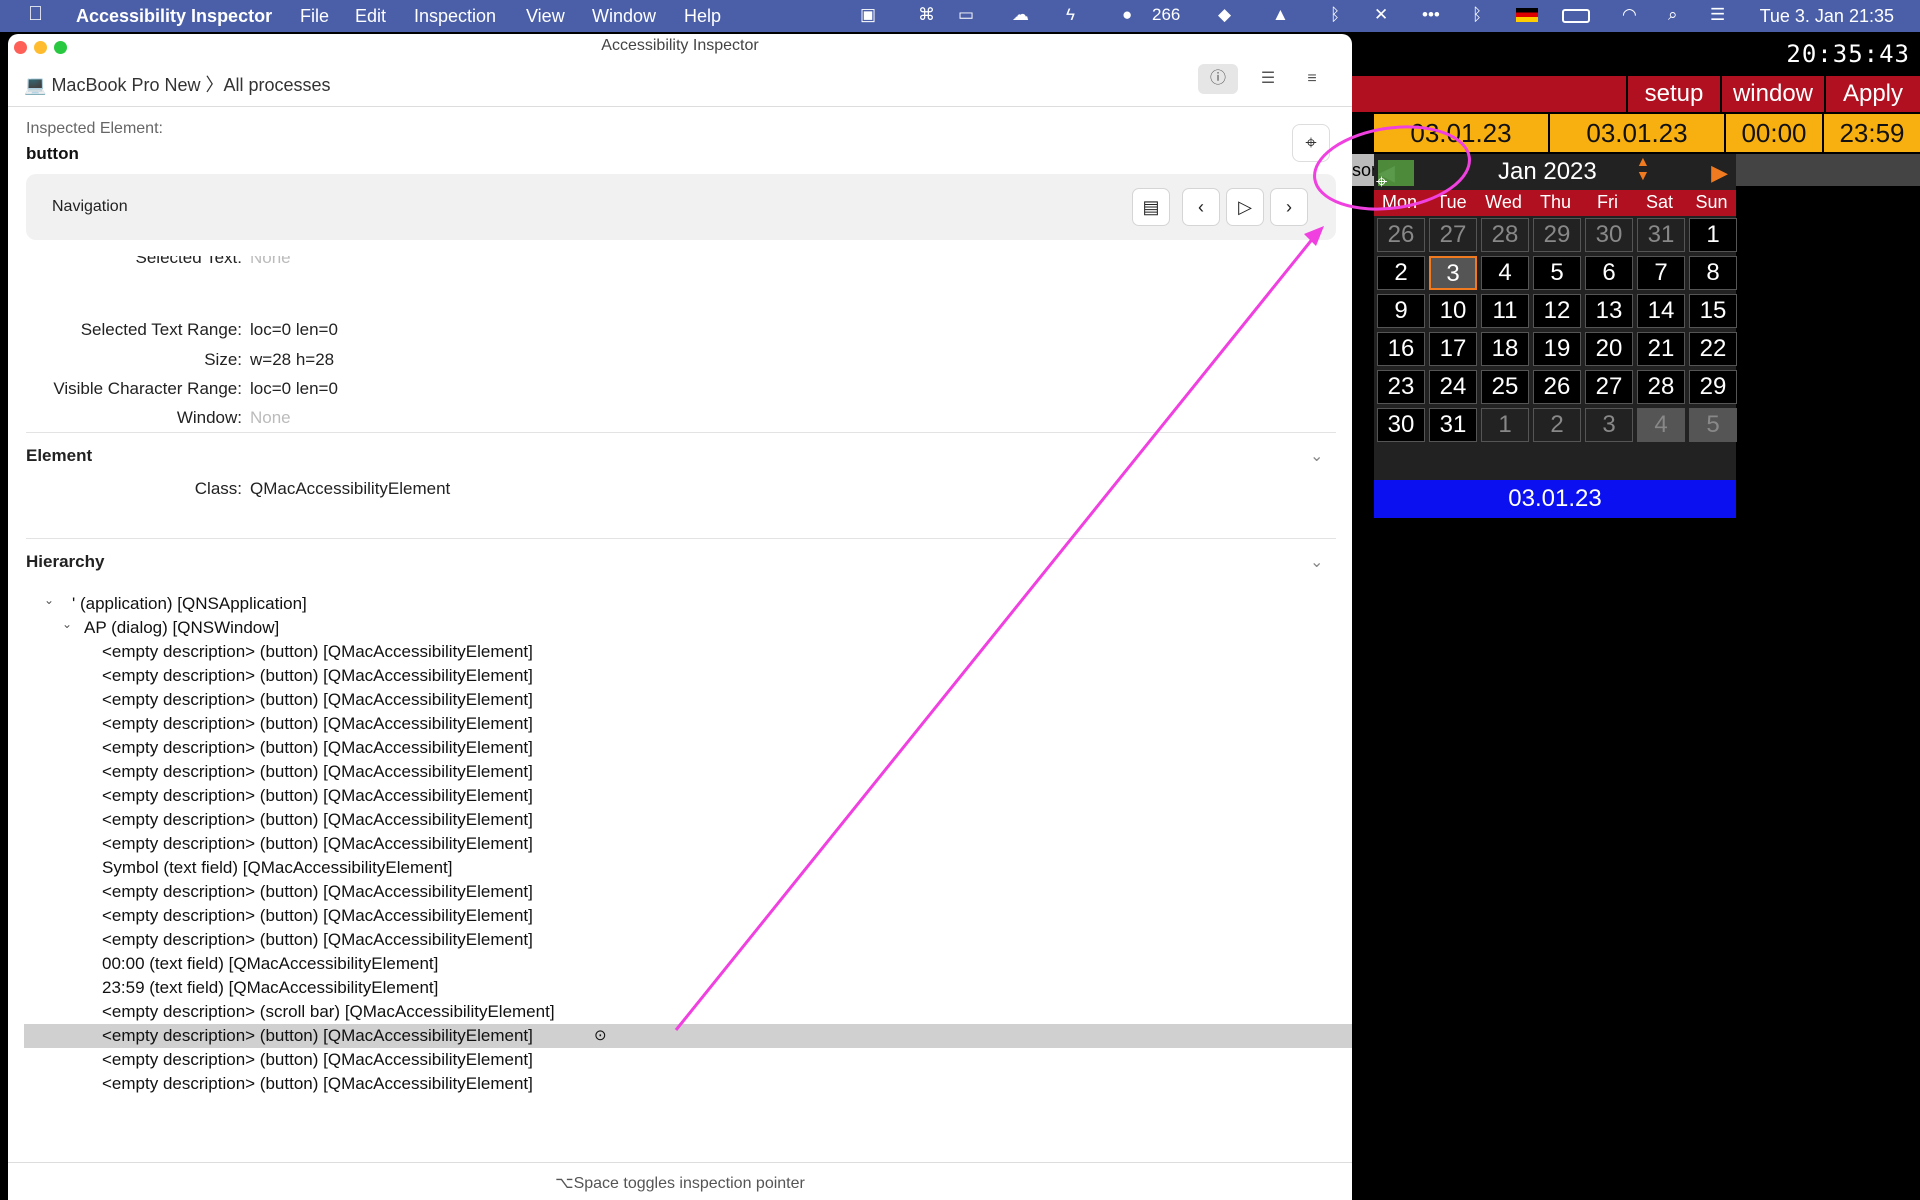 The width and height of the screenshot is (1920, 1200). Describe the element at coordinates (1316, 456) in the screenshot. I see `chevron-down-icon: ⌄` at that location.